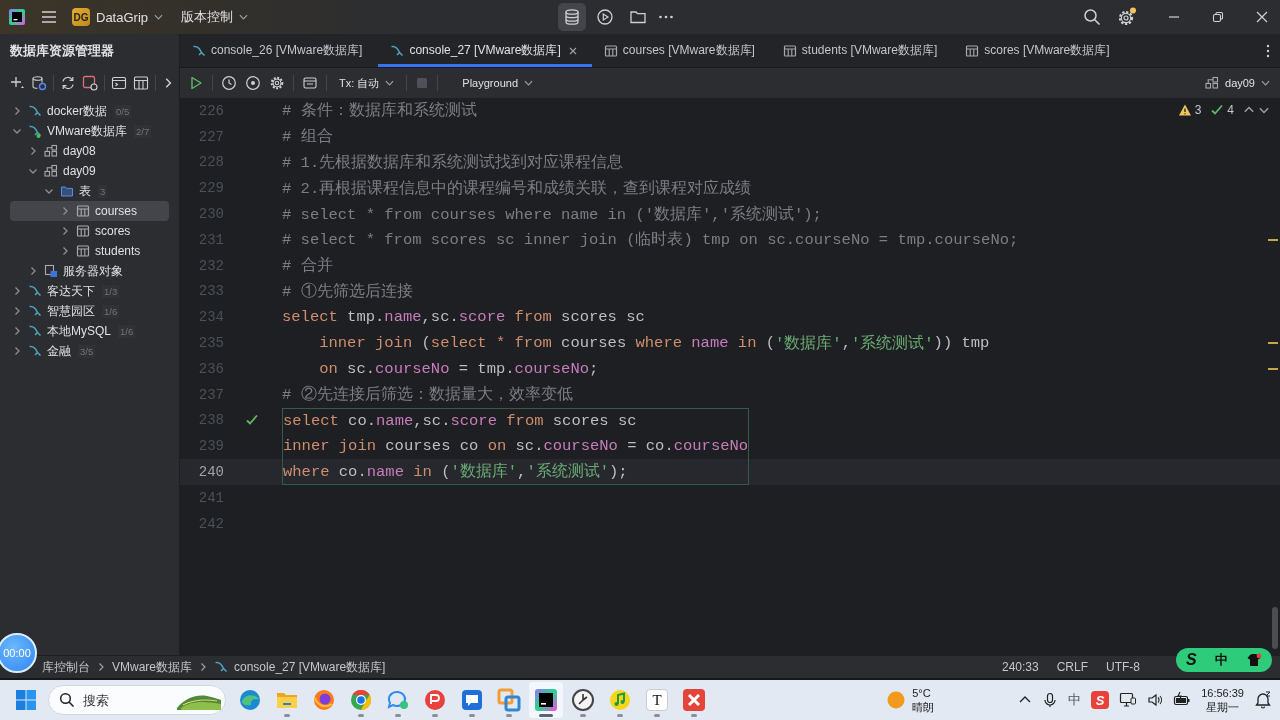 The width and height of the screenshot is (1280, 720). What do you see at coordinates (583, 700) in the screenshot?
I see `clock-icon` at bounding box center [583, 700].